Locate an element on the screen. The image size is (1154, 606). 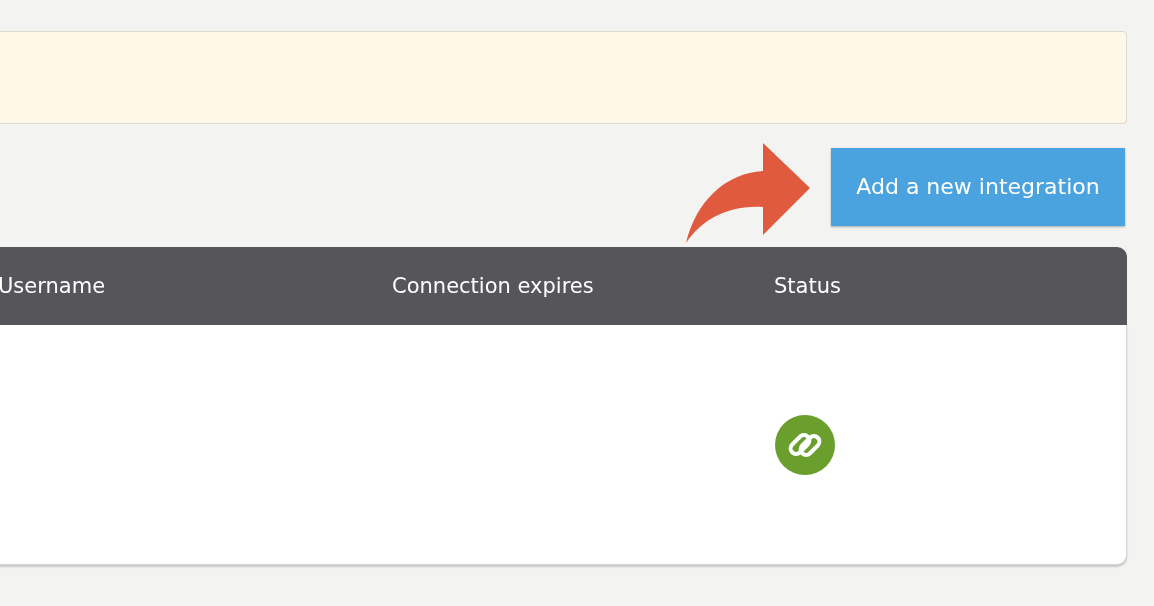
column-header: Status is located at coordinates (807, 286).